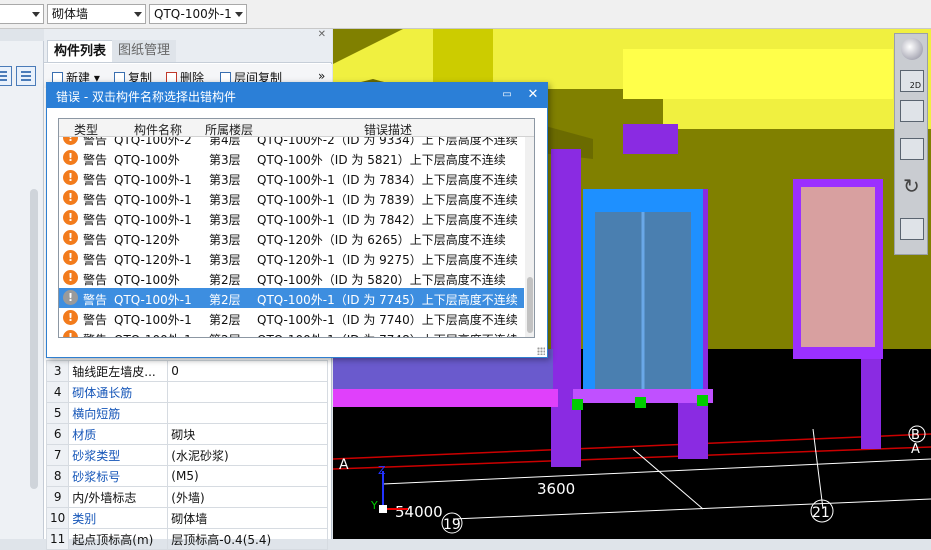 This screenshot has width=931, height=550. I want to click on property-row: 8 砂浆标号 (M5), so click(186, 476).